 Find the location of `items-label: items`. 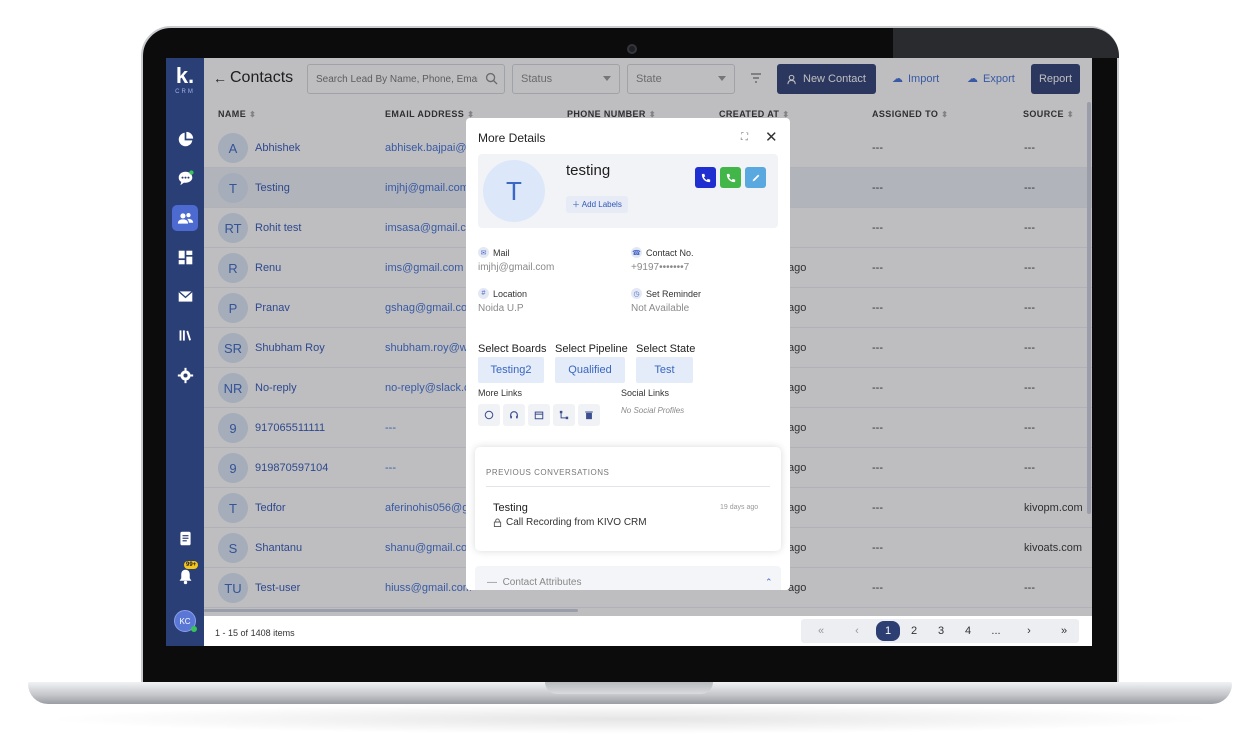

items-label: items is located at coordinates (284, 633).